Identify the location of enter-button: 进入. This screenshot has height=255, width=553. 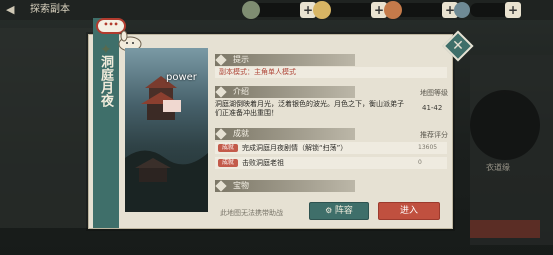
(409, 211).